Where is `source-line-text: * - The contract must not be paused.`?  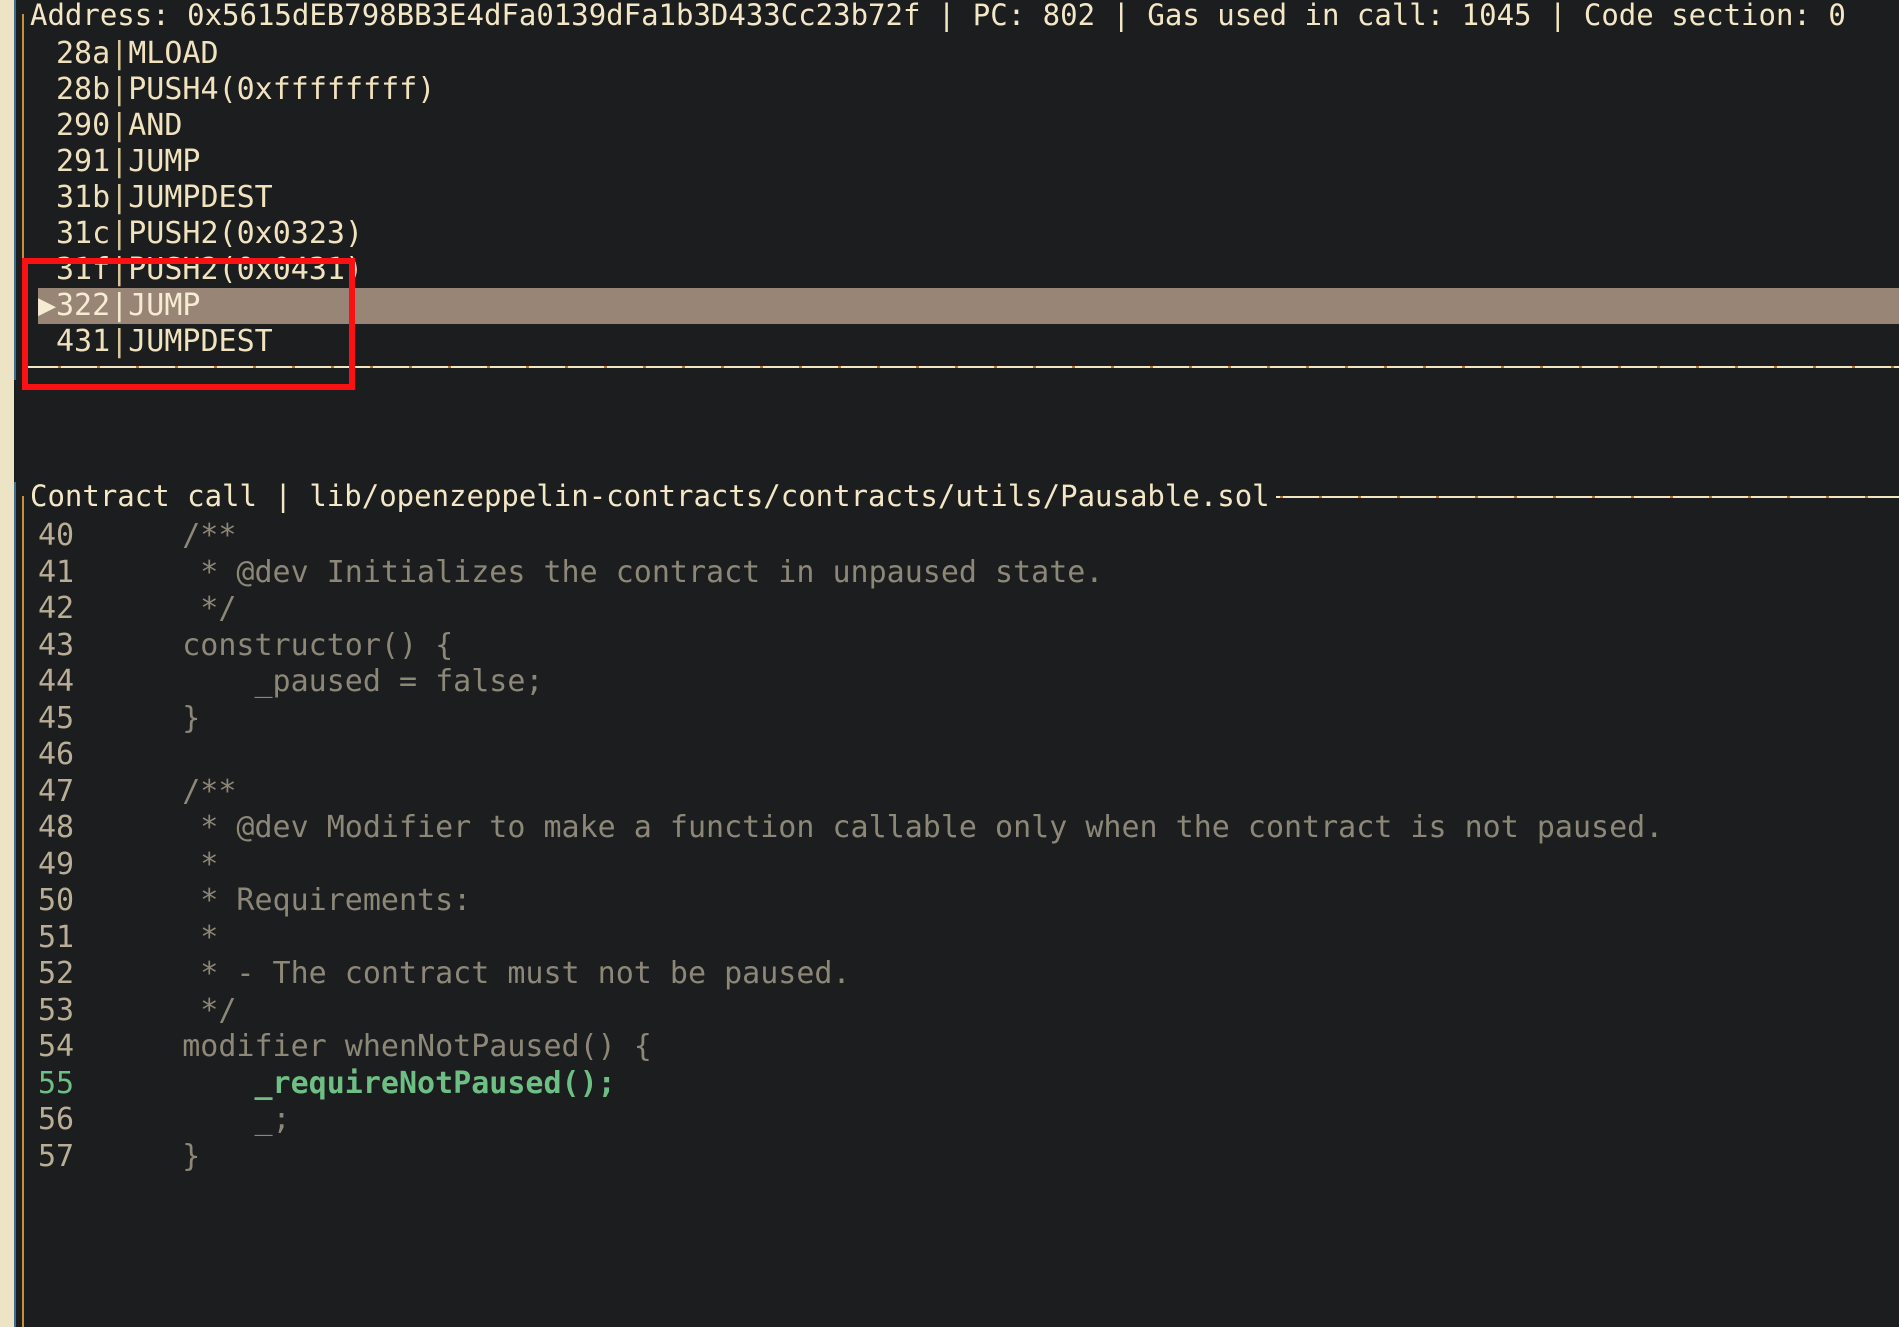 source-line-text: * - The contract must not be paused. is located at coordinates (480, 973).